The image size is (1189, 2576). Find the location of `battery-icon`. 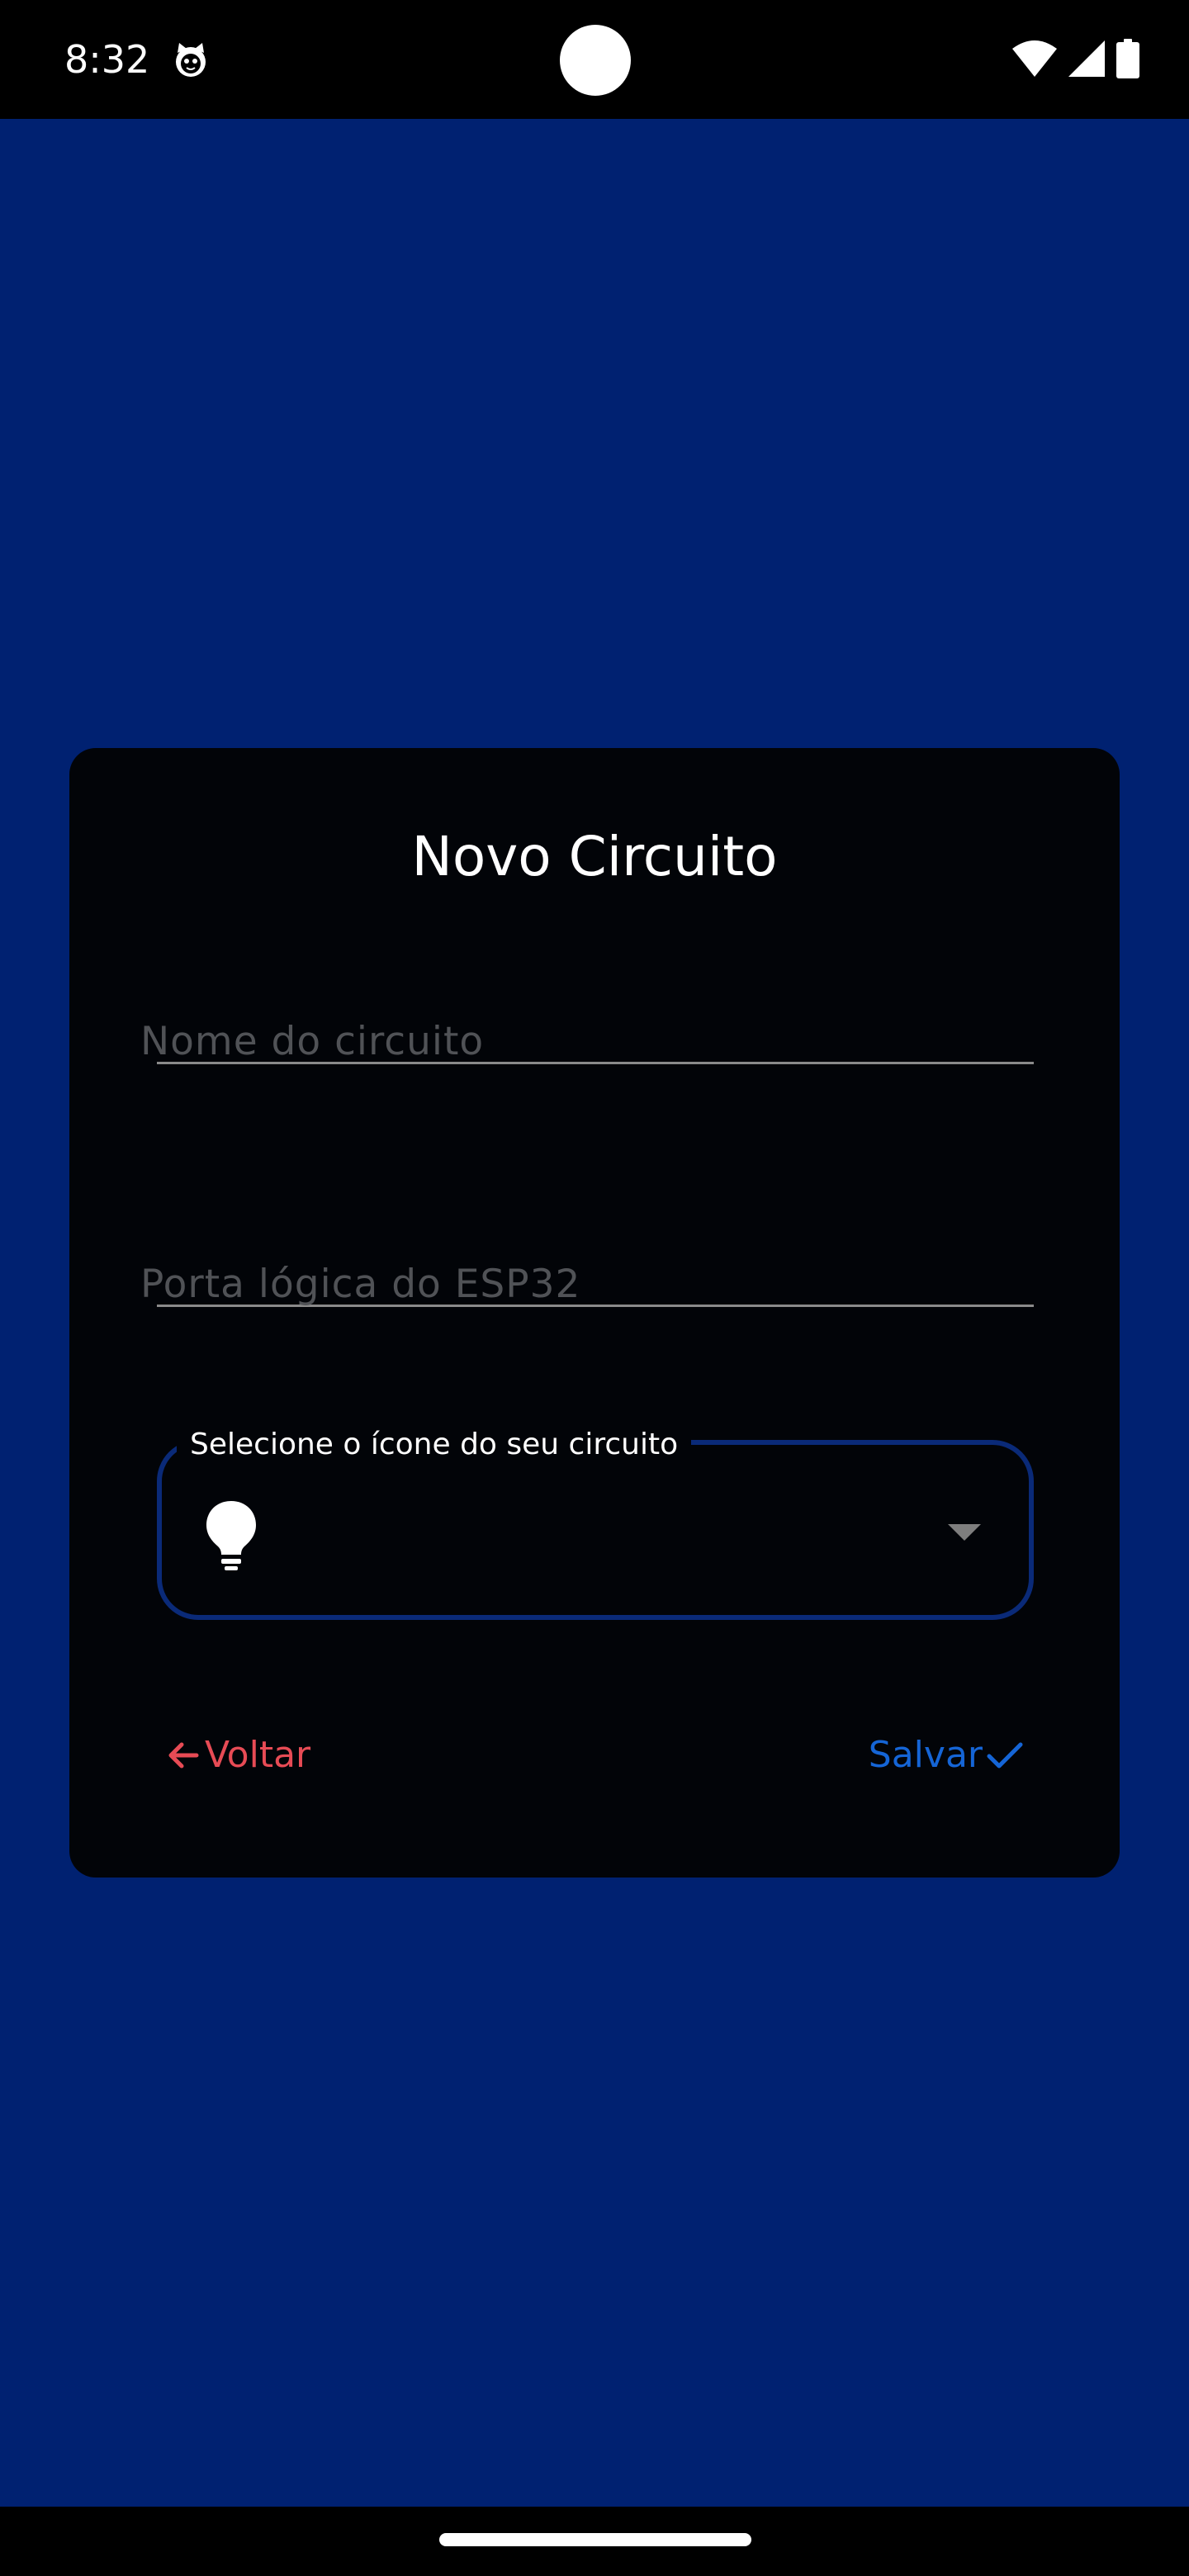

battery-icon is located at coordinates (1127, 58).